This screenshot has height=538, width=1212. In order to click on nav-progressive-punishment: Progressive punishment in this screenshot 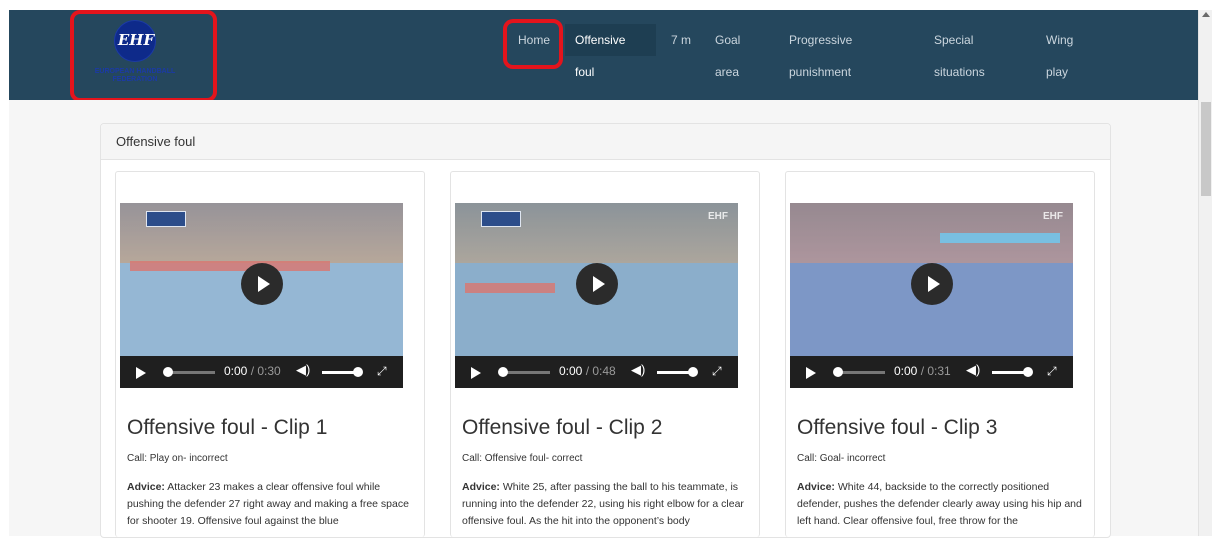, I will do `click(849, 51)`.